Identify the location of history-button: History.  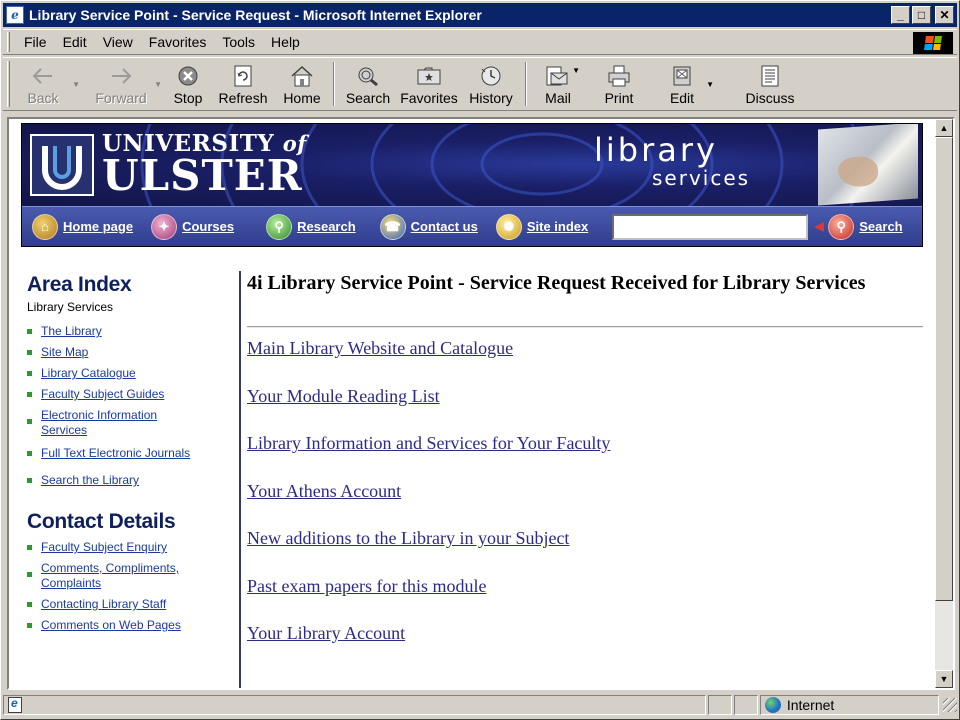
(491, 84).